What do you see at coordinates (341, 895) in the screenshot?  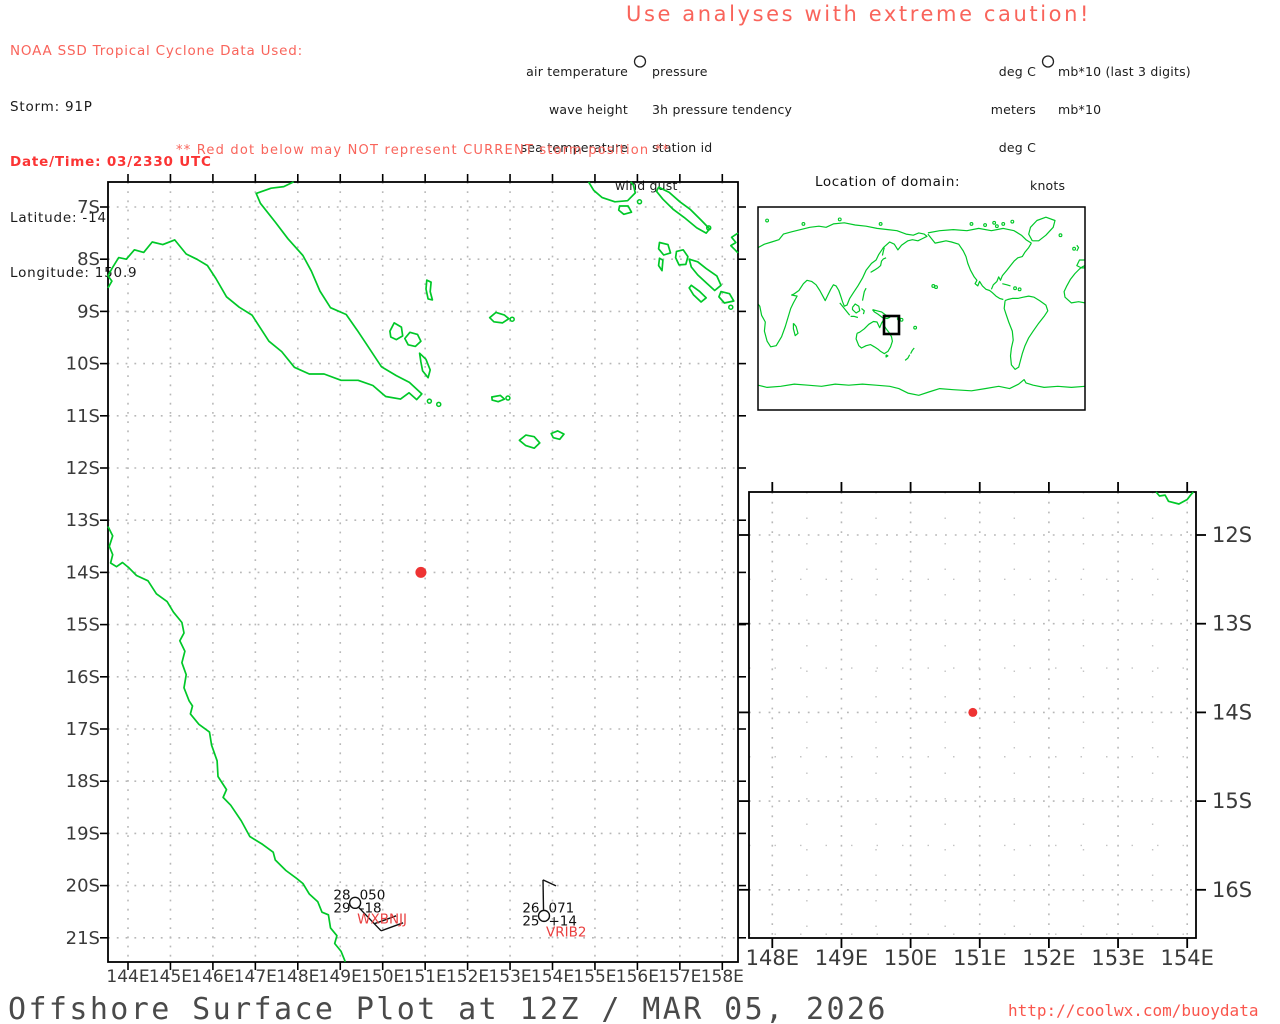 I see `station-air-temp: 28` at bounding box center [341, 895].